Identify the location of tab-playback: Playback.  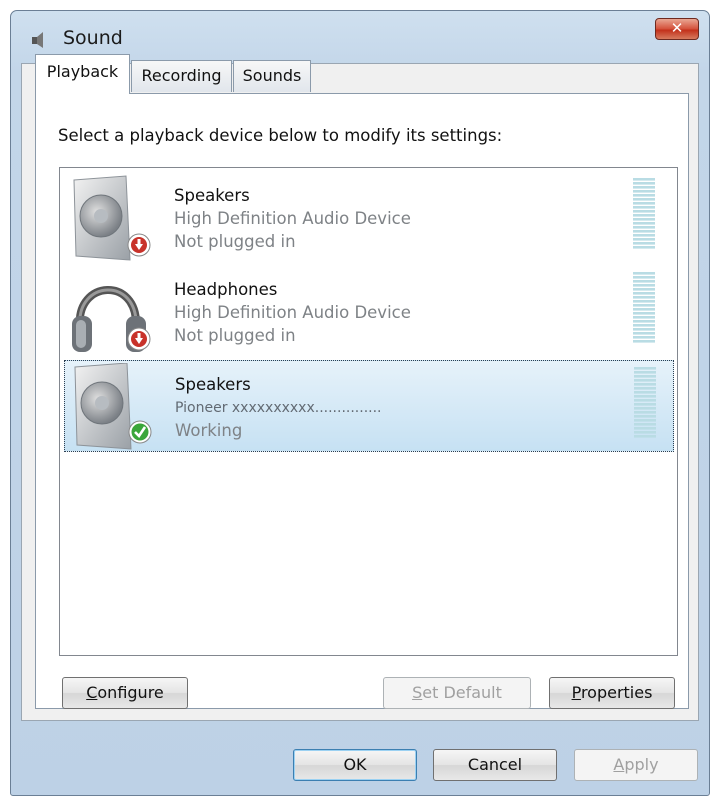
(82, 74).